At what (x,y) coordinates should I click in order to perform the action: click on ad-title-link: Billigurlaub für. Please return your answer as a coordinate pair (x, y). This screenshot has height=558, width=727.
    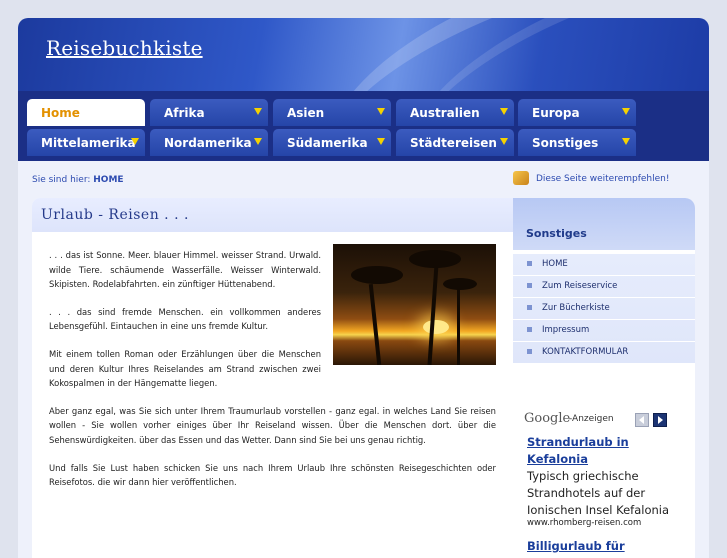
    Looking at the image, I should click on (576, 546).